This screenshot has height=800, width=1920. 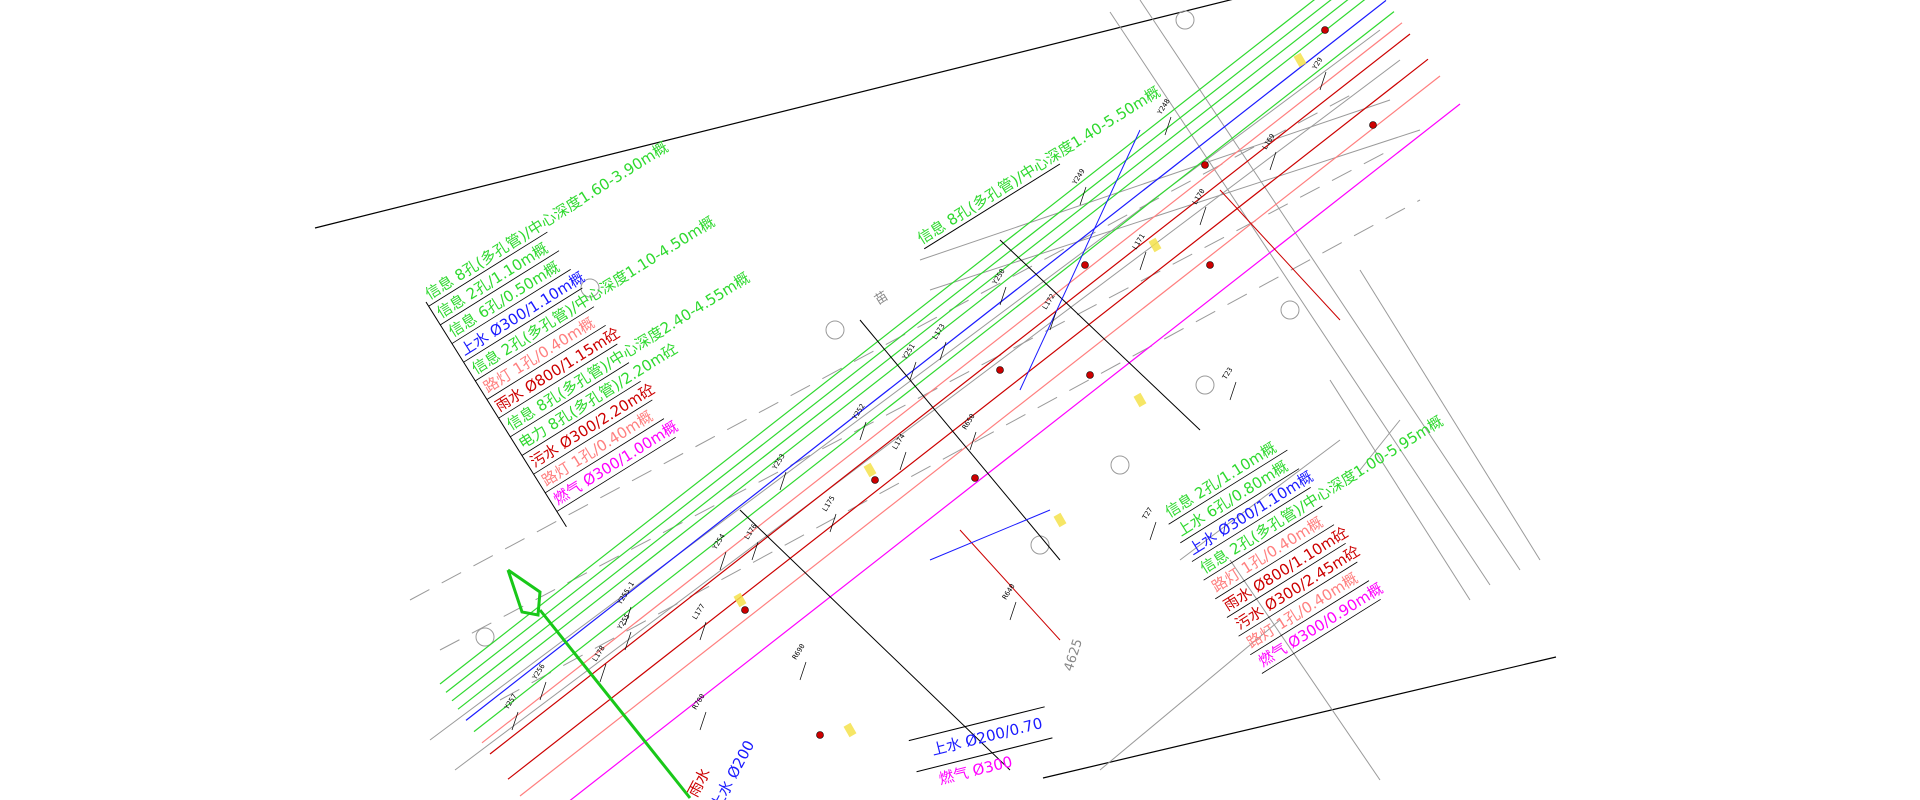 What do you see at coordinates (829, 504) in the screenshot?
I see `point-tag-label: L175` at bounding box center [829, 504].